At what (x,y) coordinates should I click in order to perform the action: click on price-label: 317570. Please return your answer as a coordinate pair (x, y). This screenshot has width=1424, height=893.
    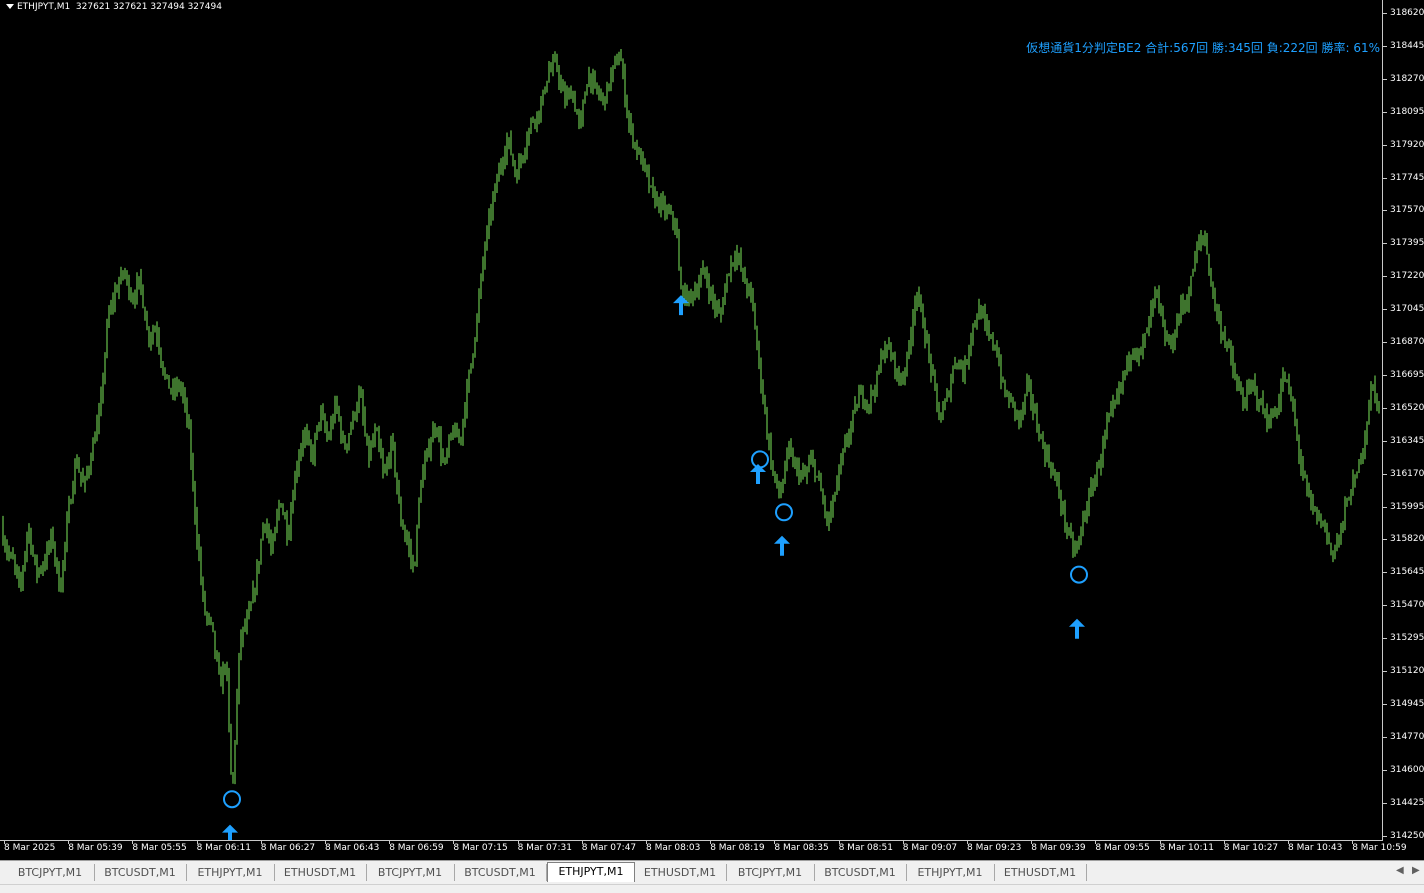
    Looking at the image, I should click on (1407, 210).